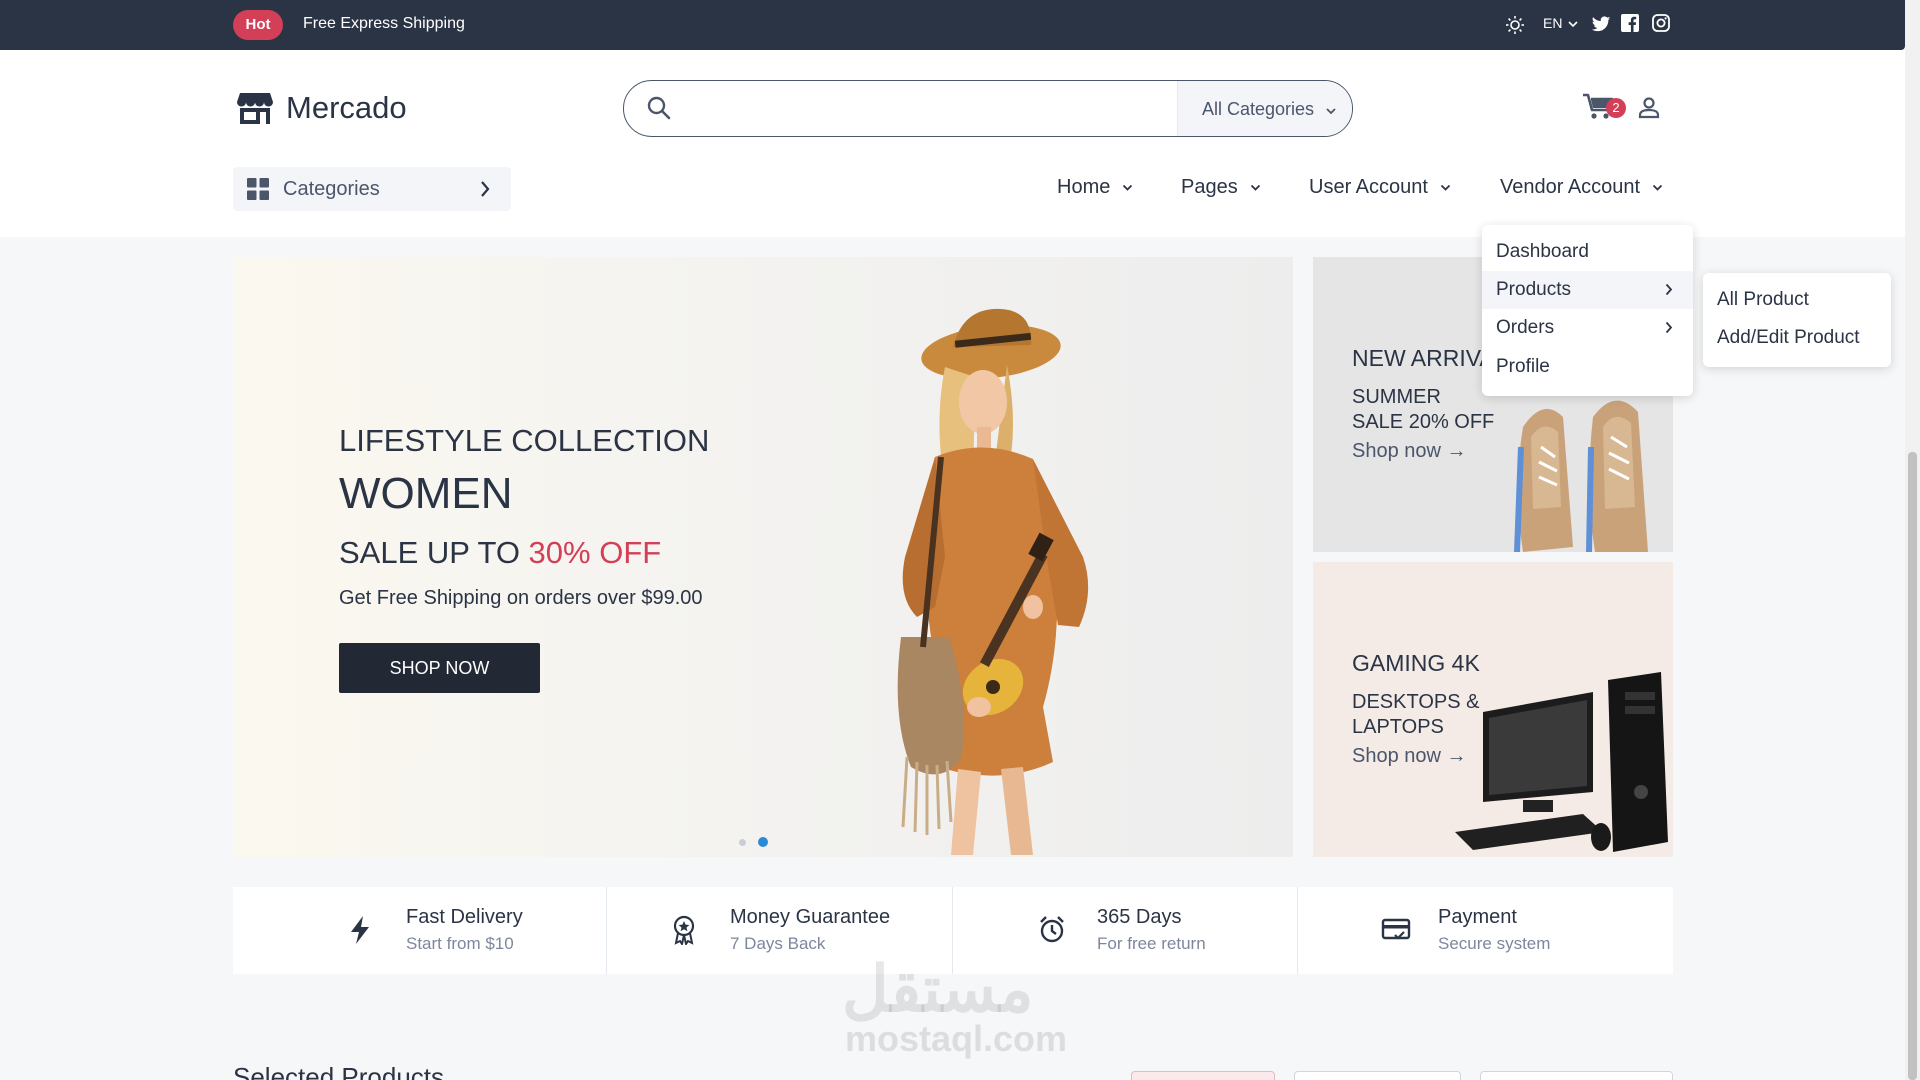 The width and height of the screenshot is (1920, 1080). I want to click on service-1-title: Fast Delivery, so click(464, 917).